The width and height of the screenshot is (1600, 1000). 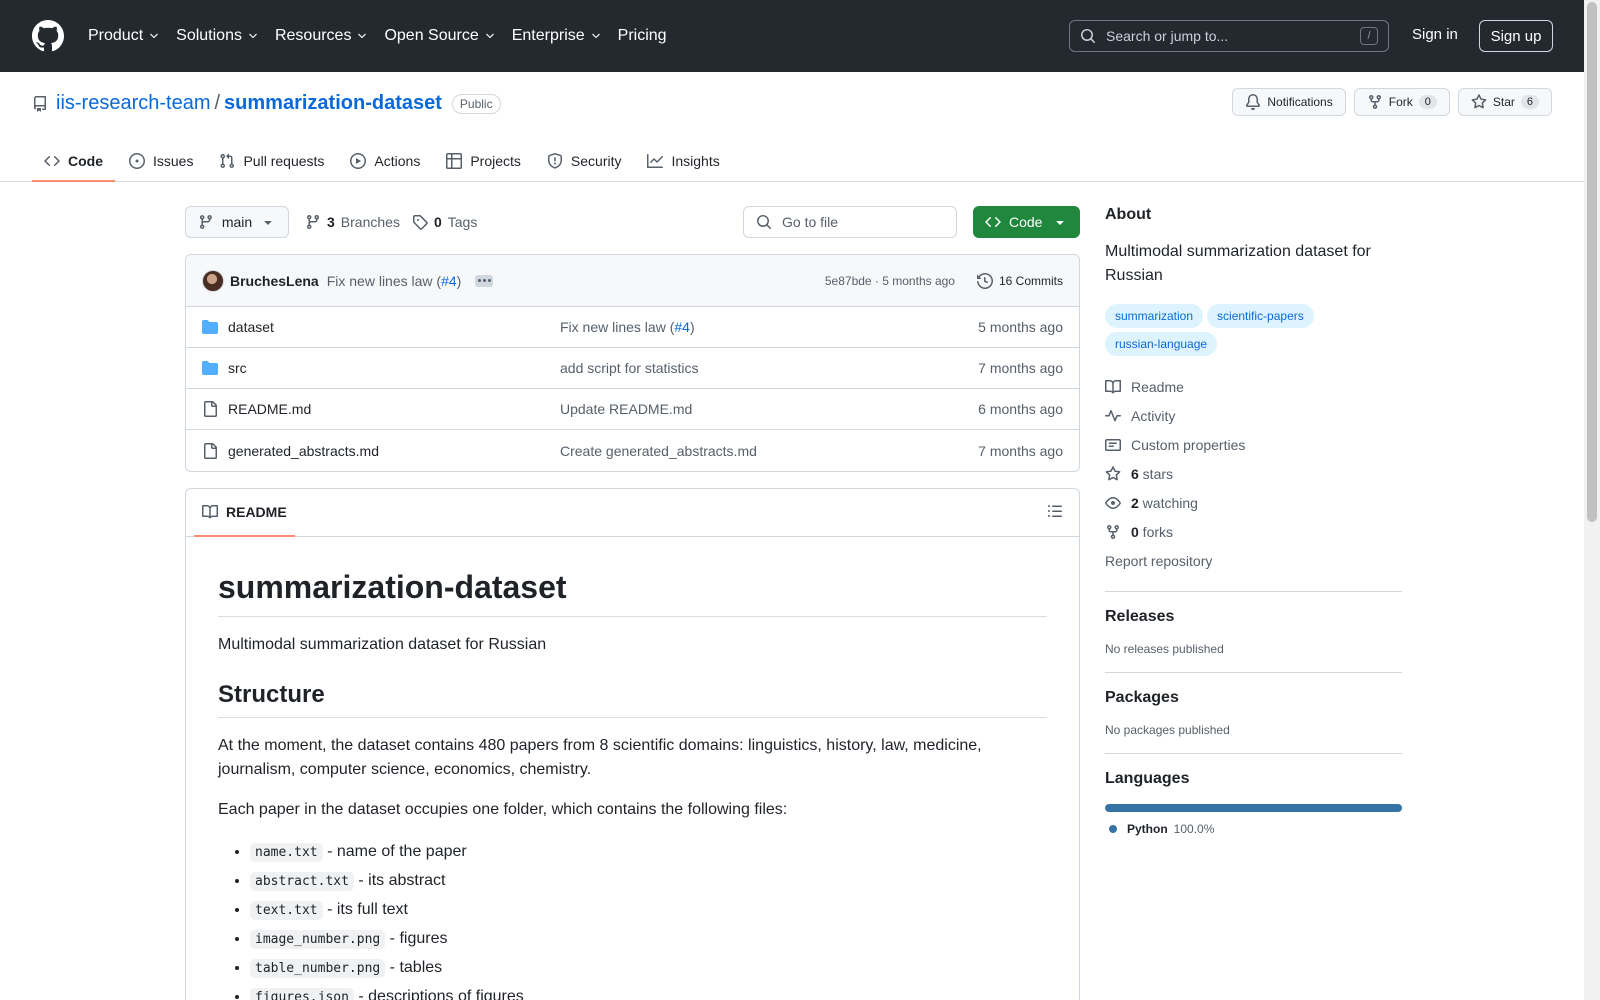 What do you see at coordinates (269, 409) in the screenshot?
I see `file-name-link: README.md` at bounding box center [269, 409].